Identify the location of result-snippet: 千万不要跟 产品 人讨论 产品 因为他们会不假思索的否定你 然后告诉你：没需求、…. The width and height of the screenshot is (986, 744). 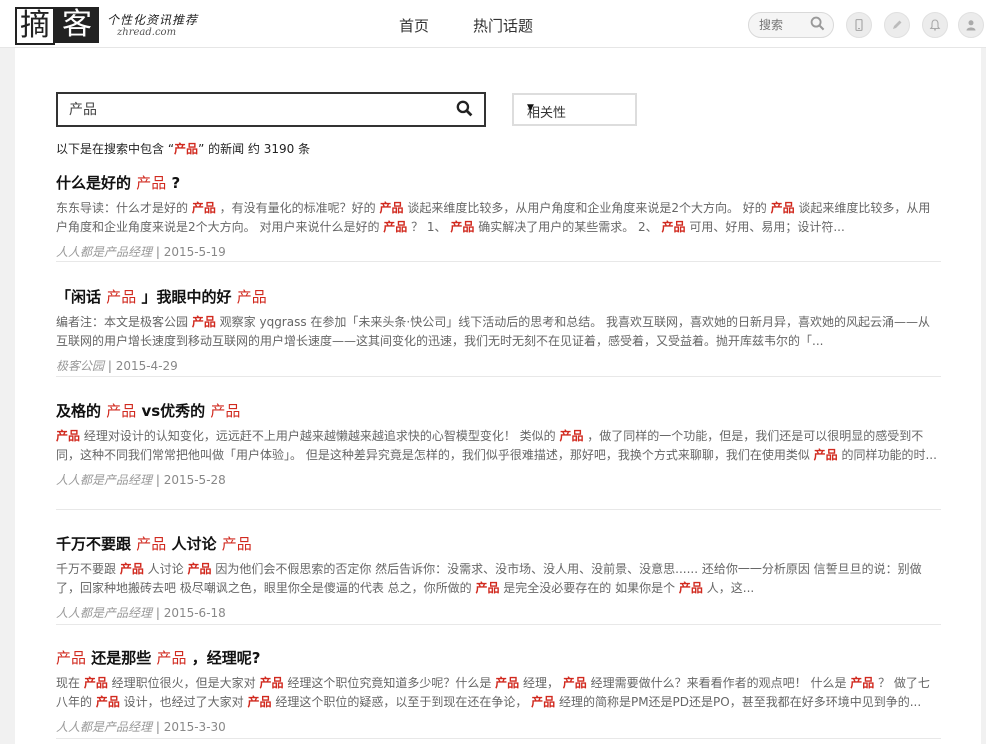
(498, 579).